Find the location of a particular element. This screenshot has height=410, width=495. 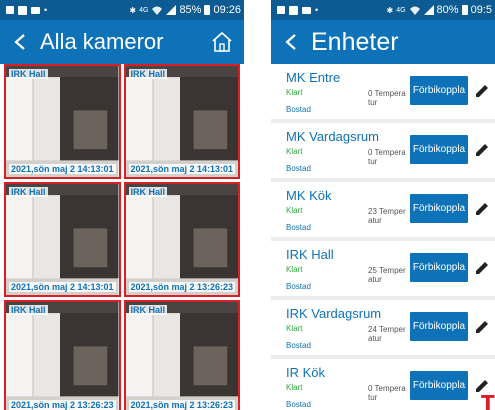

red-marker-annotation: T is located at coordinates (488, 400).